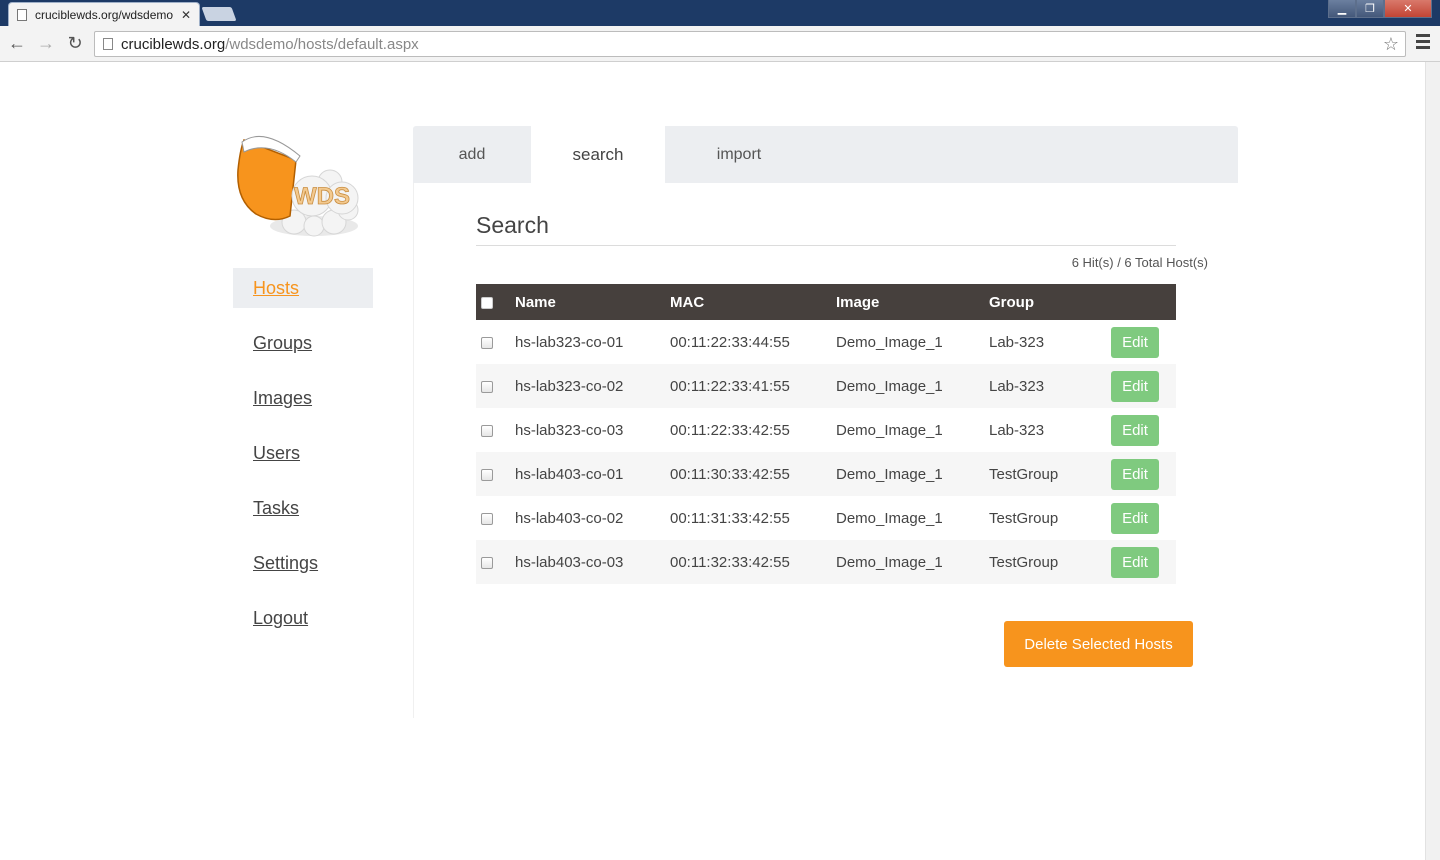  Describe the element at coordinates (303, 343) in the screenshot. I see `sidebar-item-groups: Groups` at that location.